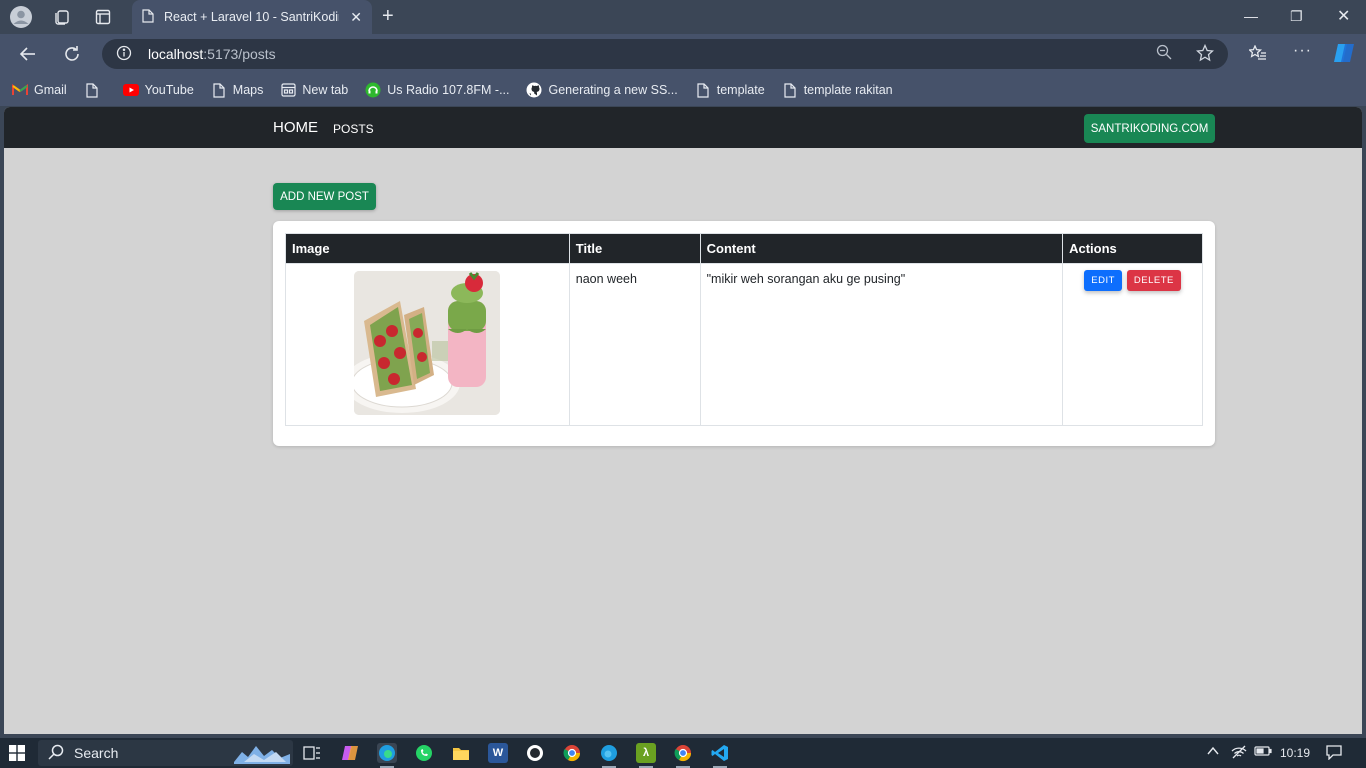 This screenshot has height=768, width=1366. Describe the element at coordinates (1149, 128) in the screenshot. I see `santrikoding-button: SANTRIKODING.COM` at that location.